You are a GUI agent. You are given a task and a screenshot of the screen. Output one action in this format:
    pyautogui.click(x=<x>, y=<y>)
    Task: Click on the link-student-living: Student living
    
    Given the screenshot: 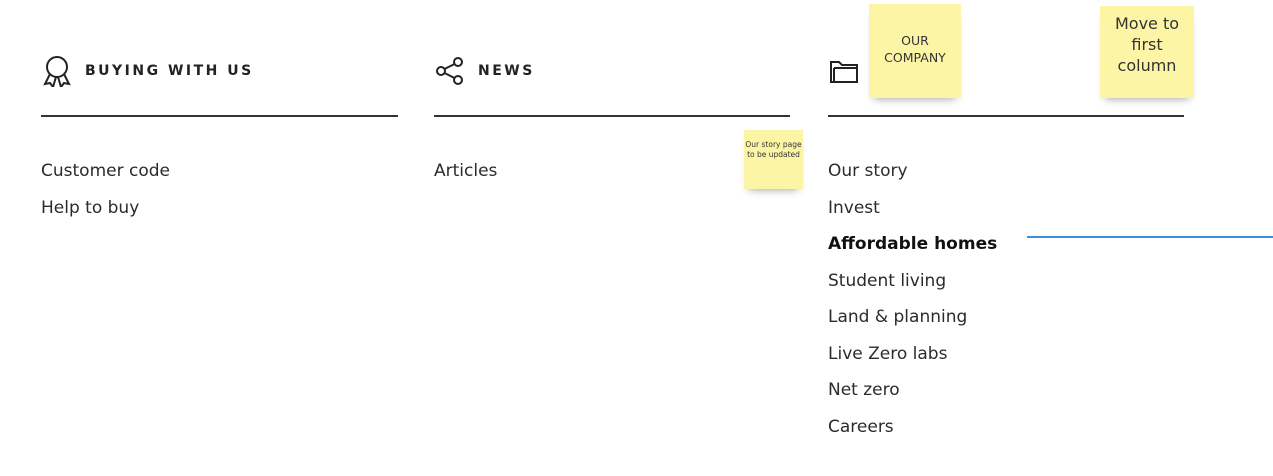 What is the action you would take?
    pyautogui.click(x=1006, y=281)
    